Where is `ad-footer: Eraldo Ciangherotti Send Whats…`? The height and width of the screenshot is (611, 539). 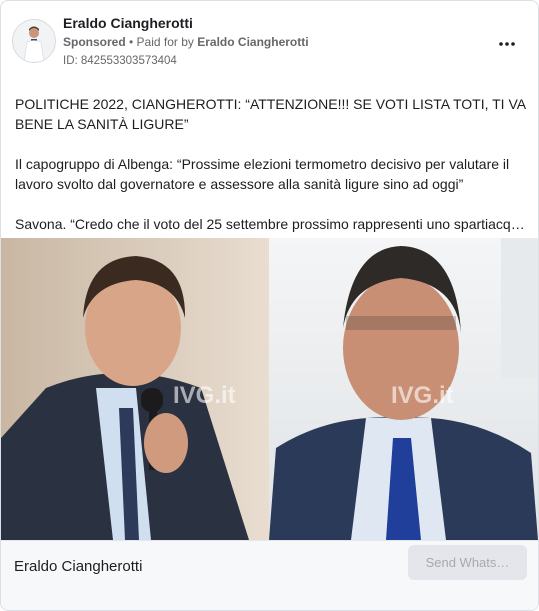
ad-footer: Eraldo Ciangherotti Send Whats… is located at coordinates (269, 575).